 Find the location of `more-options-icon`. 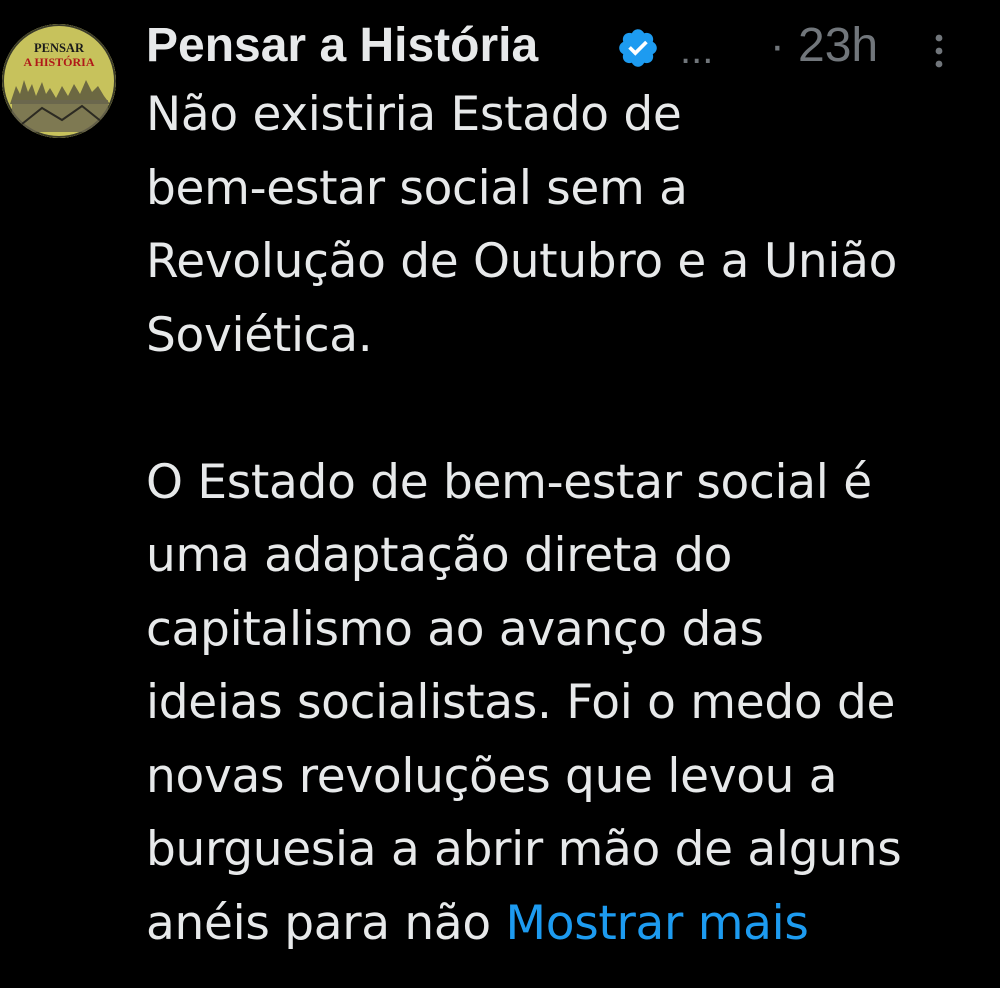

more-options-icon is located at coordinates (939, 51).